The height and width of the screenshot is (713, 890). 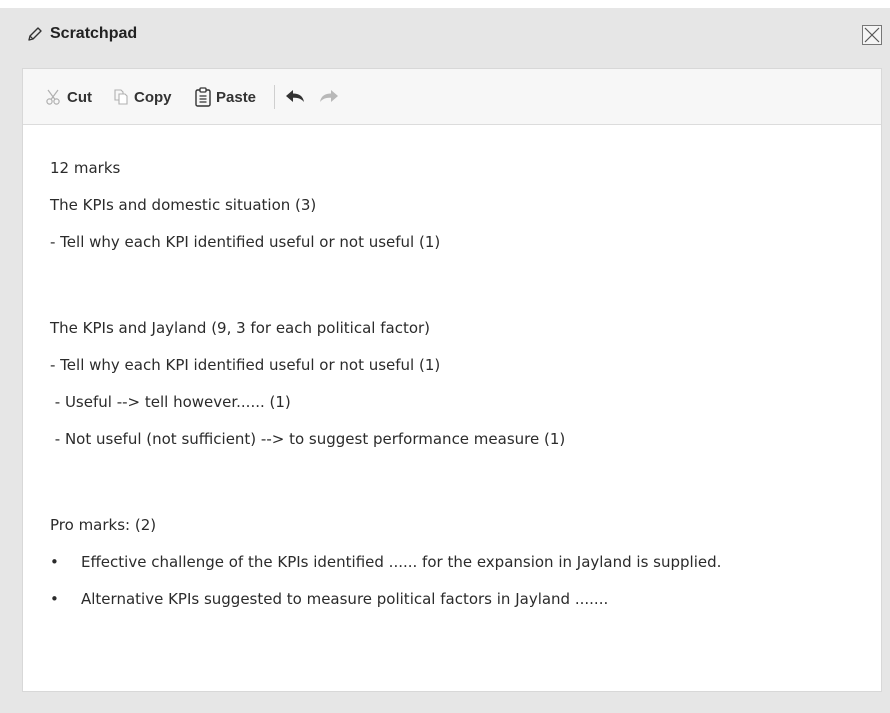 What do you see at coordinates (329, 97) in the screenshot?
I see `redo-icon` at bounding box center [329, 97].